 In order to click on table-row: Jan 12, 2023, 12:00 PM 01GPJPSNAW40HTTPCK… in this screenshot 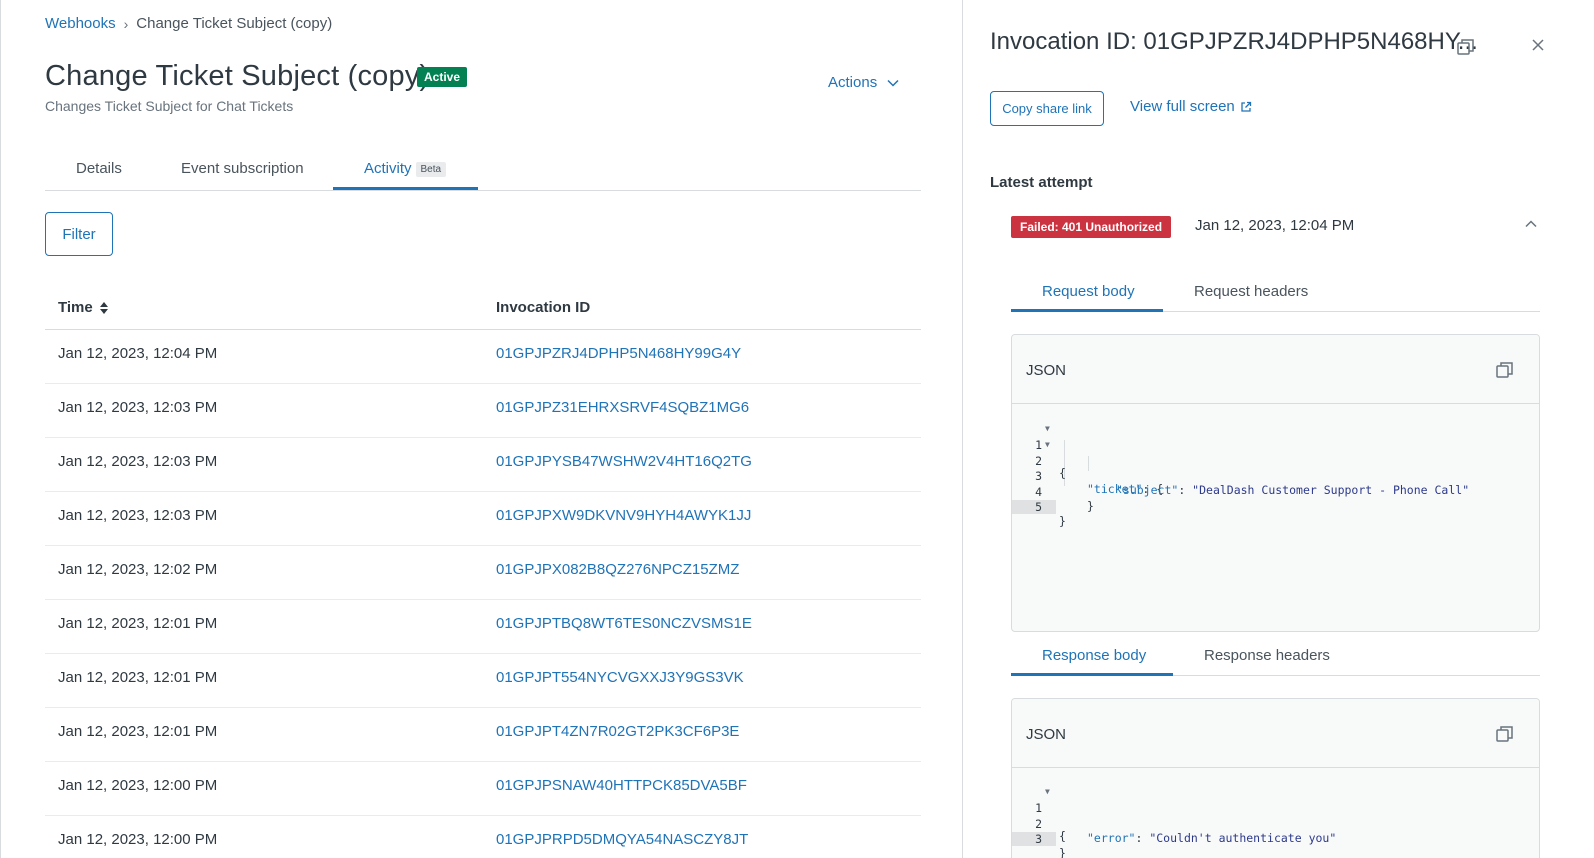, I will do `click(483, 789)`.